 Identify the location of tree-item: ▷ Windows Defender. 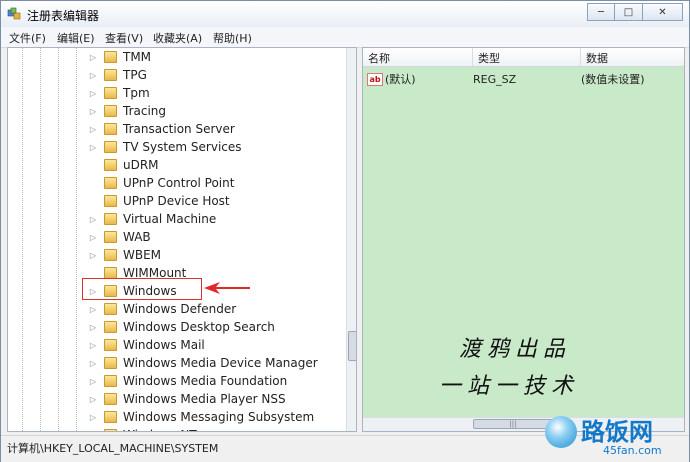
(213, 309).